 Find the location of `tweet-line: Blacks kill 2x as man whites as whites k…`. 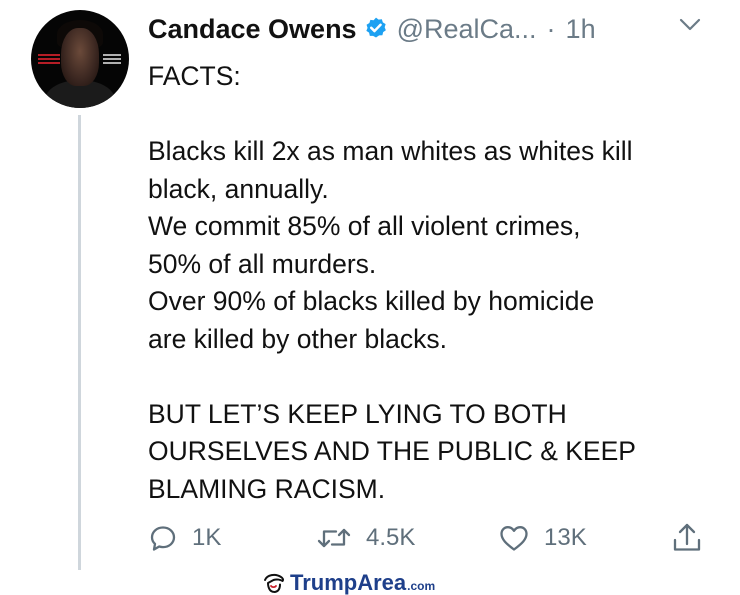

tweet-line: Blacks kill 2x as man whites as whites k… is located at coordinates (390, 151).